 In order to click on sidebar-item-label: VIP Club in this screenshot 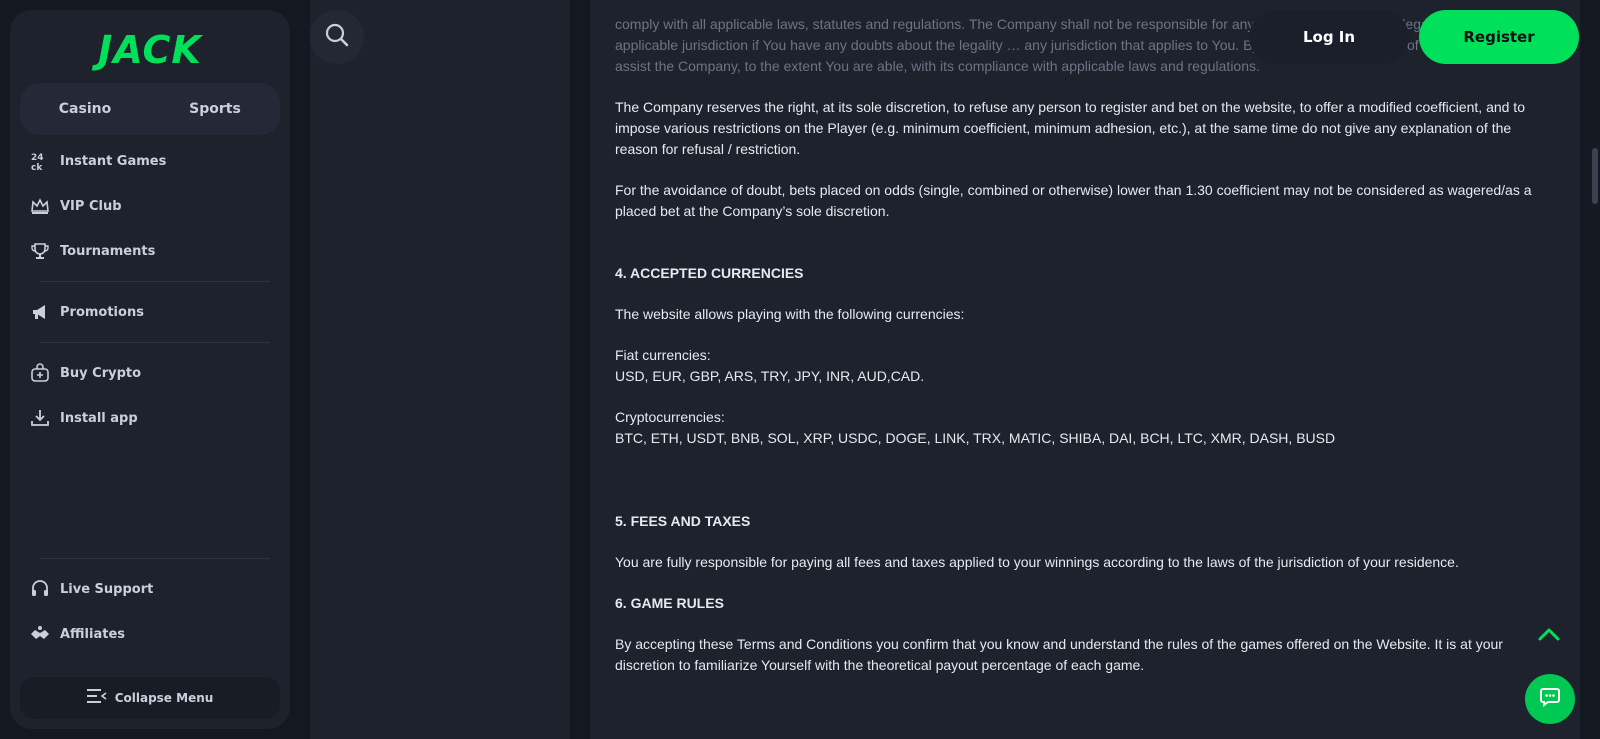, I will do `click(91, 206)`.